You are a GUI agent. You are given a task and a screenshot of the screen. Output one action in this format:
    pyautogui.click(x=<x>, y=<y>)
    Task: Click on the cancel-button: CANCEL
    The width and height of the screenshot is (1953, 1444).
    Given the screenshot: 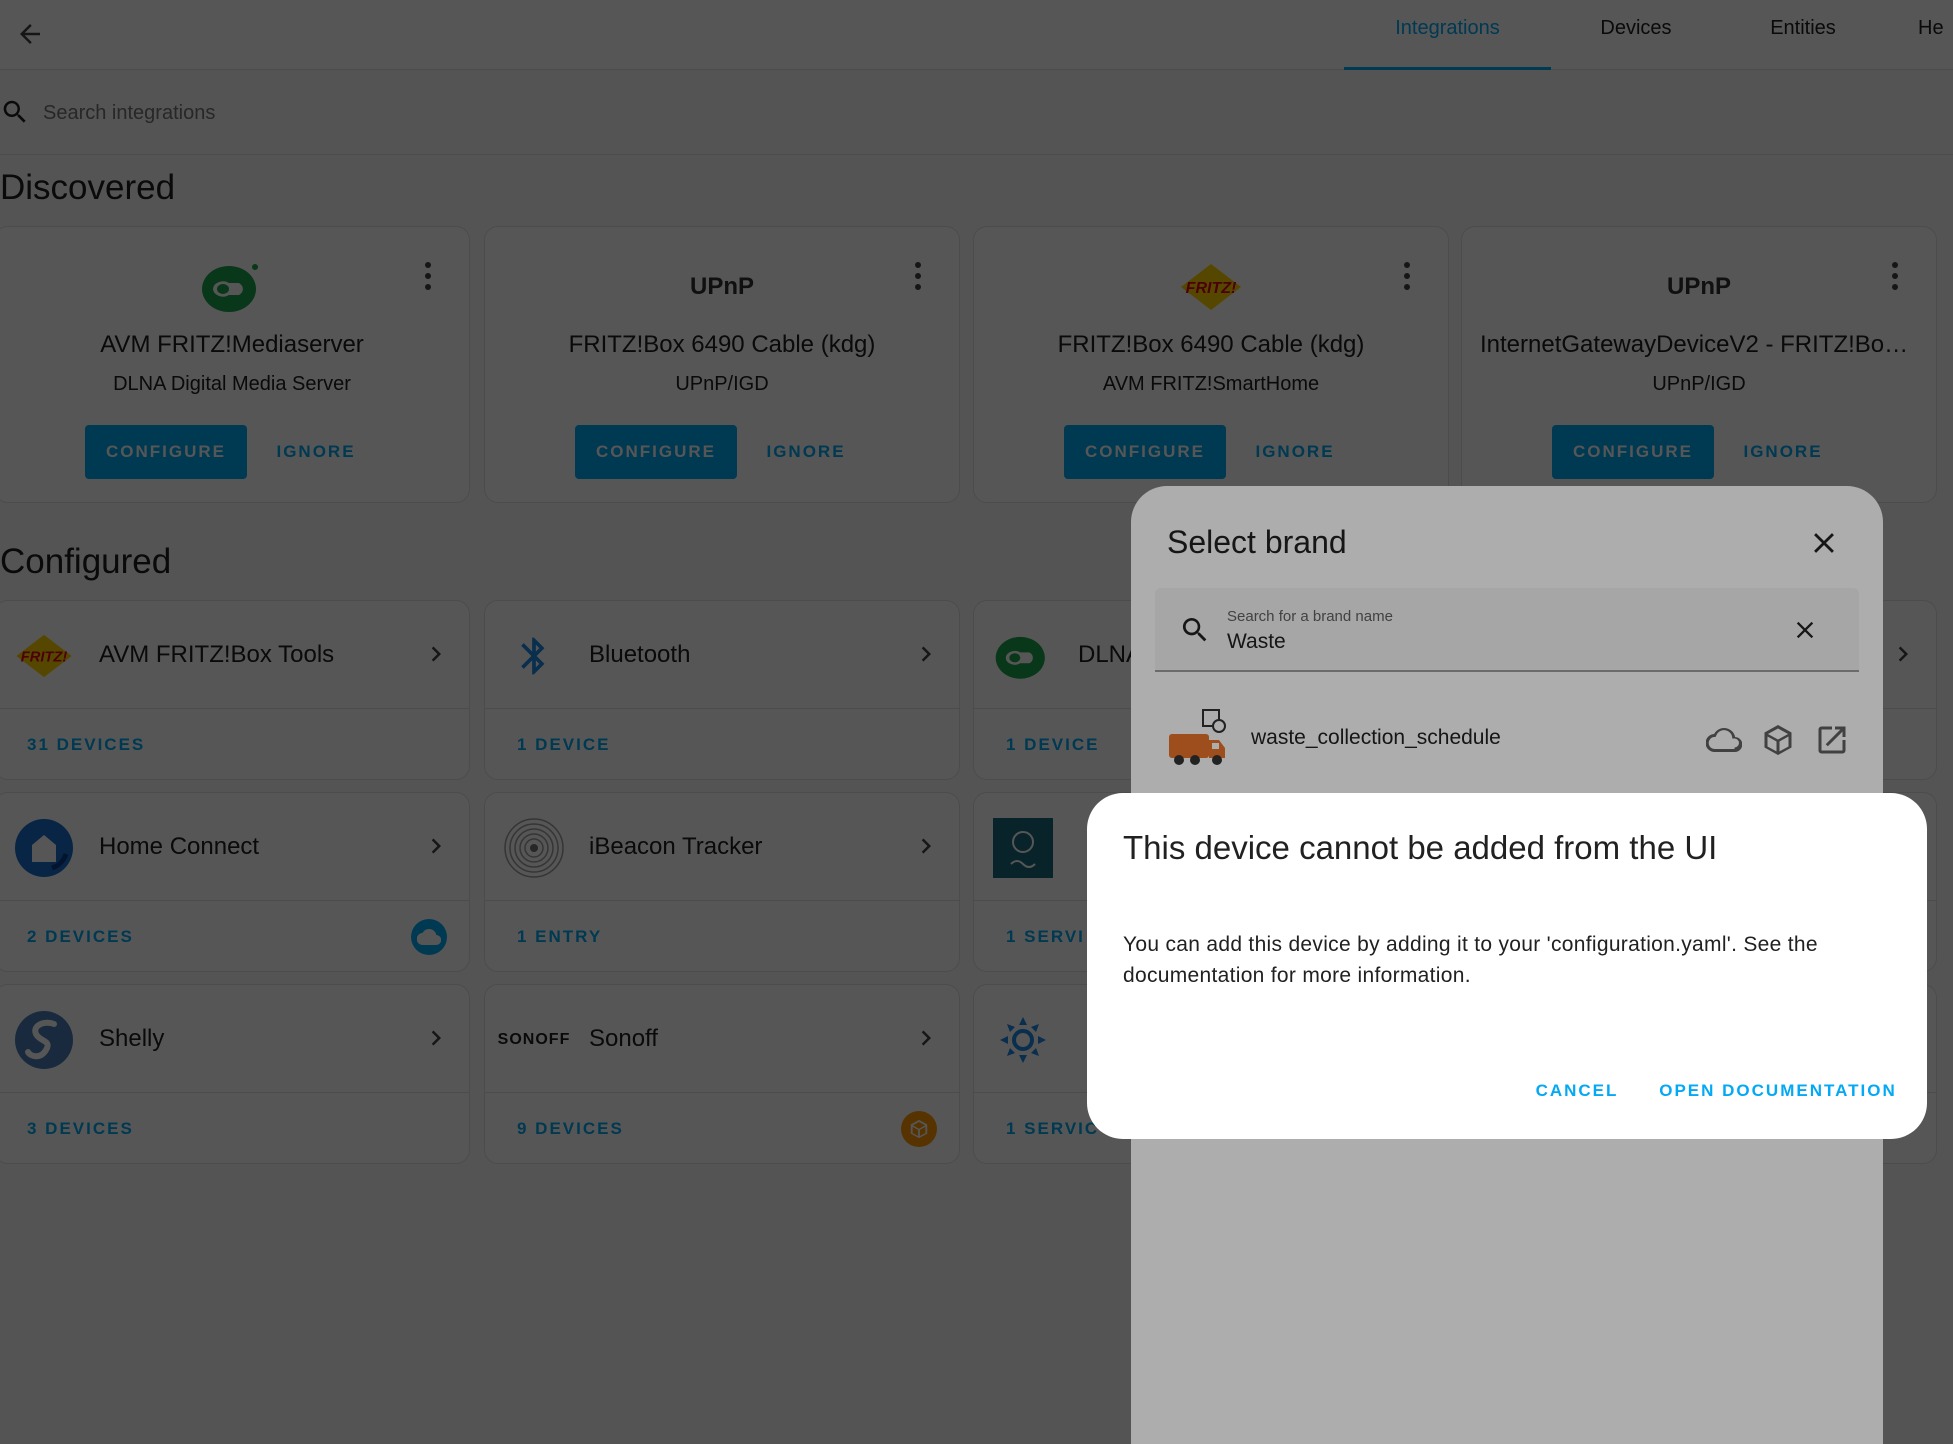 What is the action you would take?
    pyautogui.click(x=1577, y=1091)
    